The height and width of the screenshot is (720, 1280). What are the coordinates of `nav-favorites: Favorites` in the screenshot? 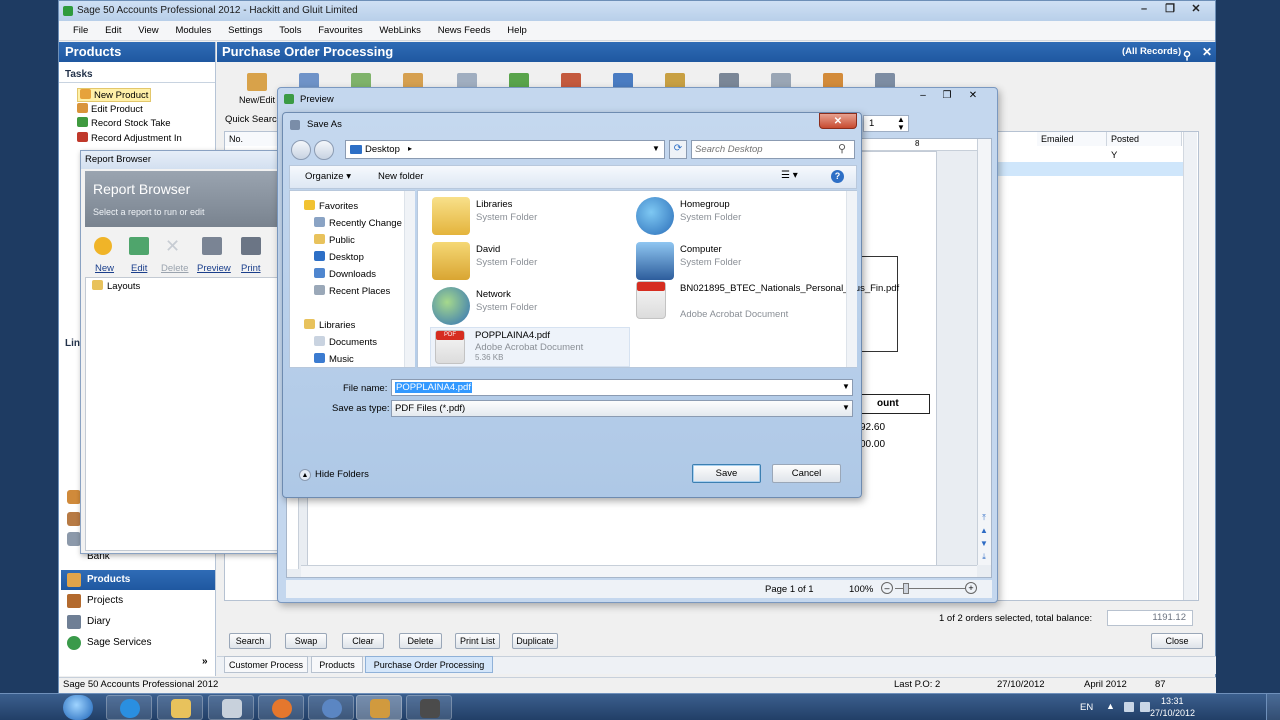 It's located at (331, 206).